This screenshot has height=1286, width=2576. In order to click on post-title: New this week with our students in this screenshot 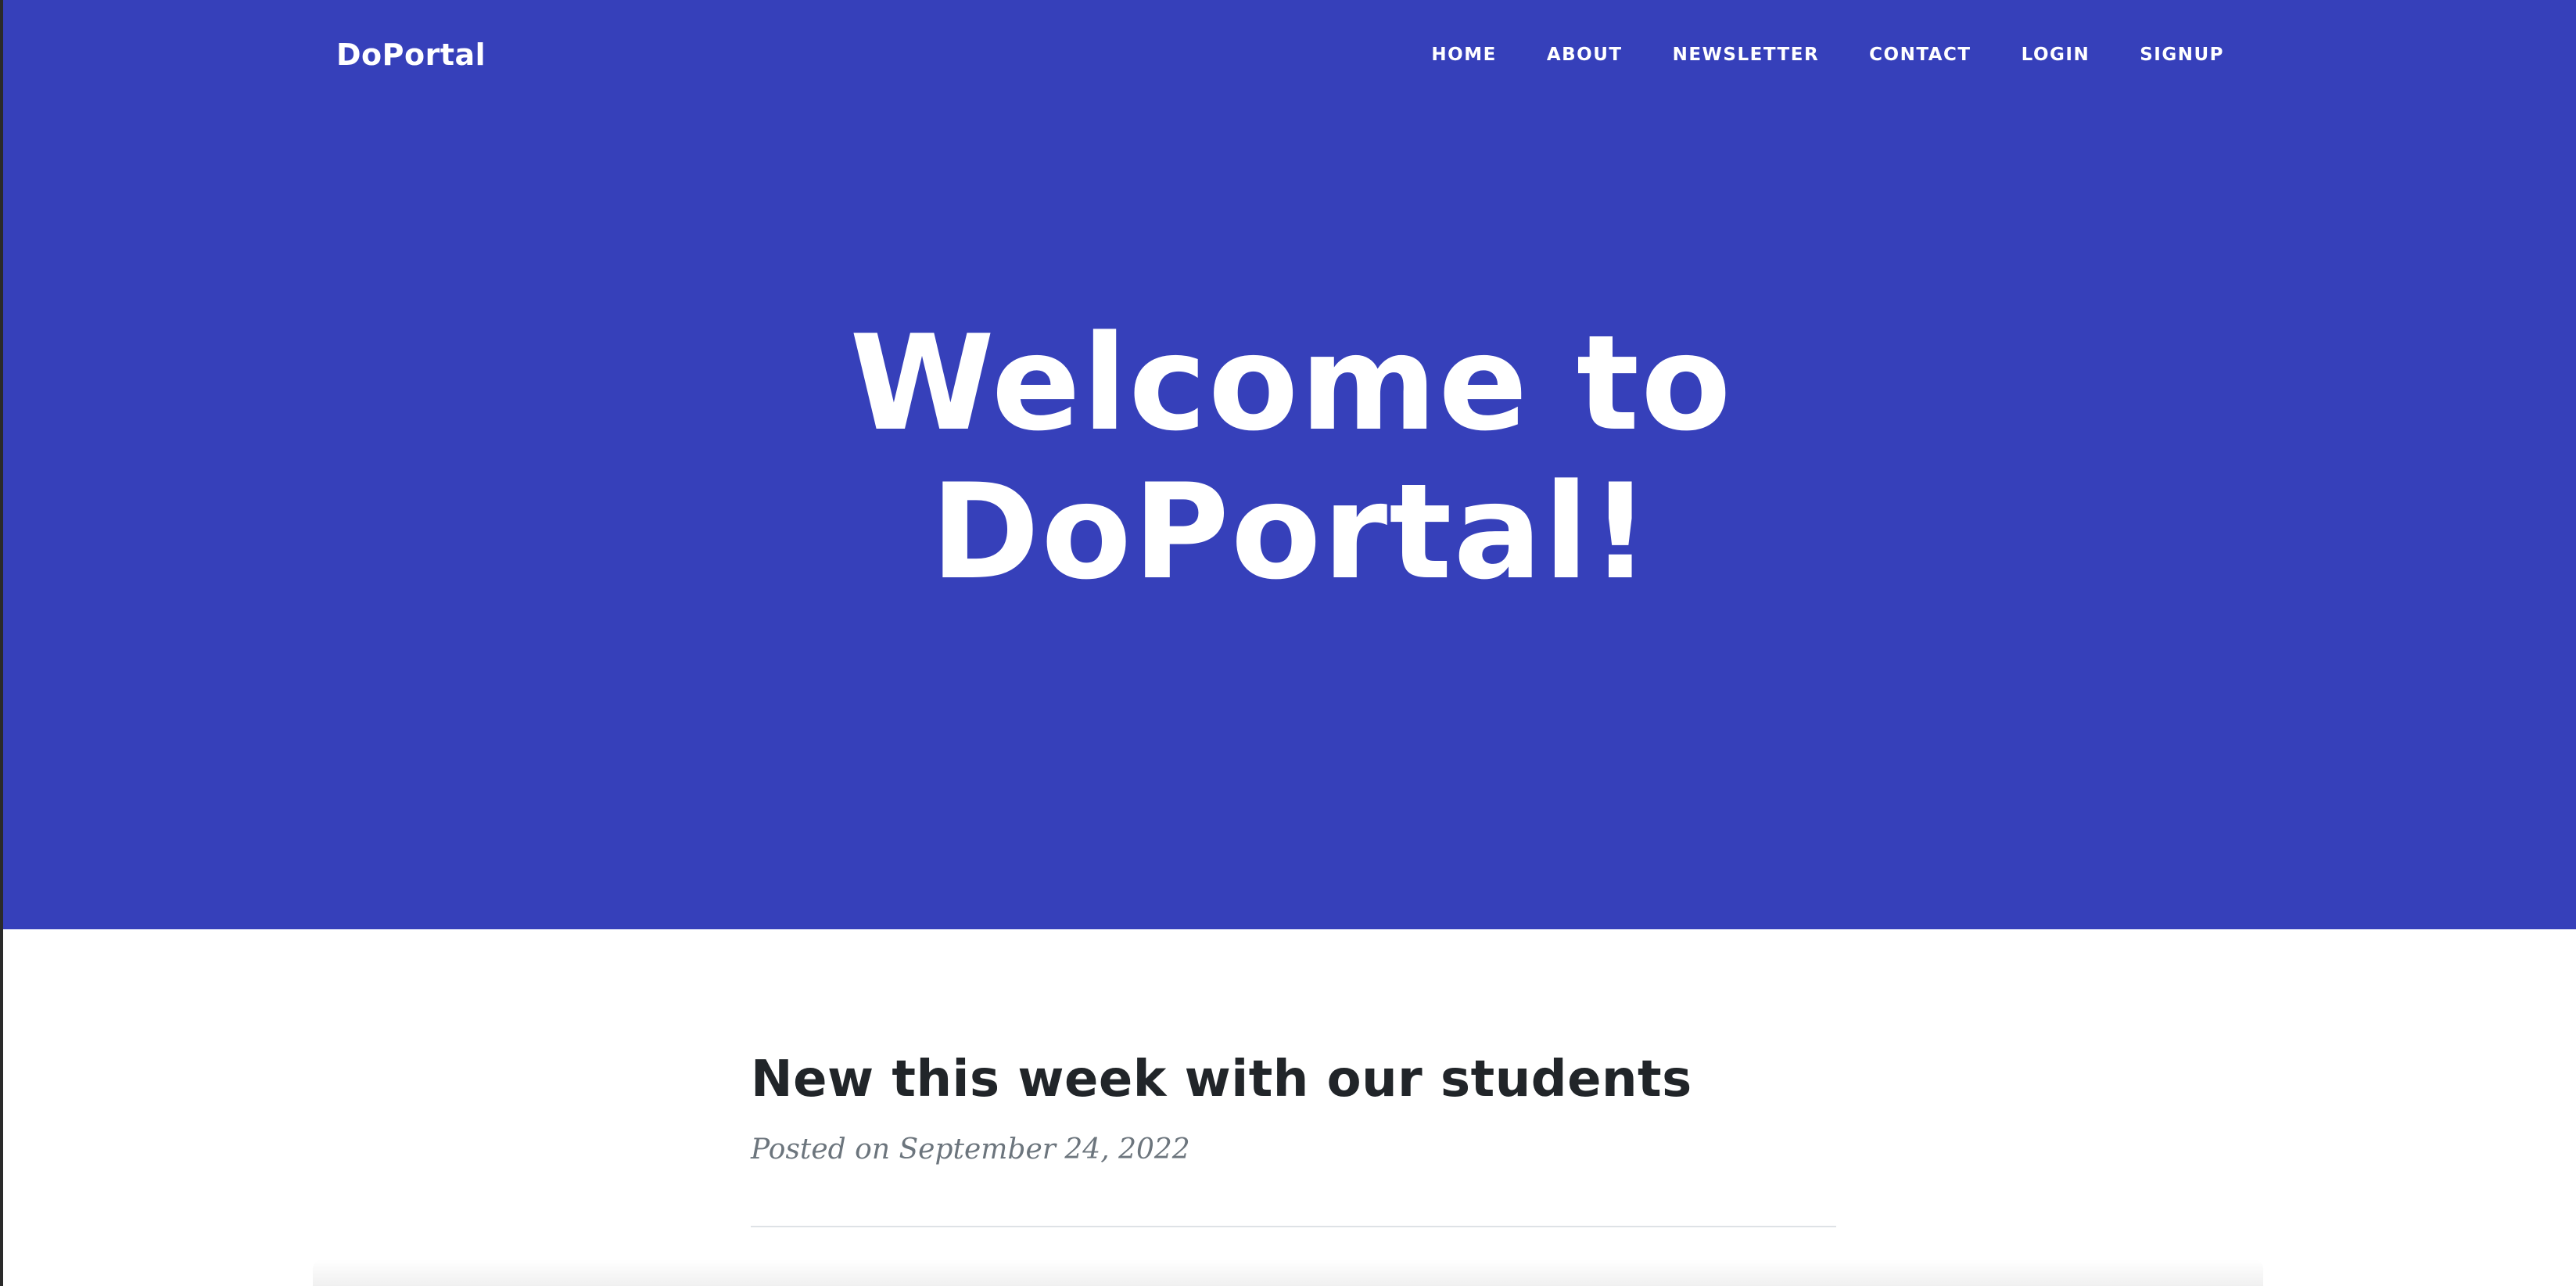, I will do `click(1293, 1079)`.